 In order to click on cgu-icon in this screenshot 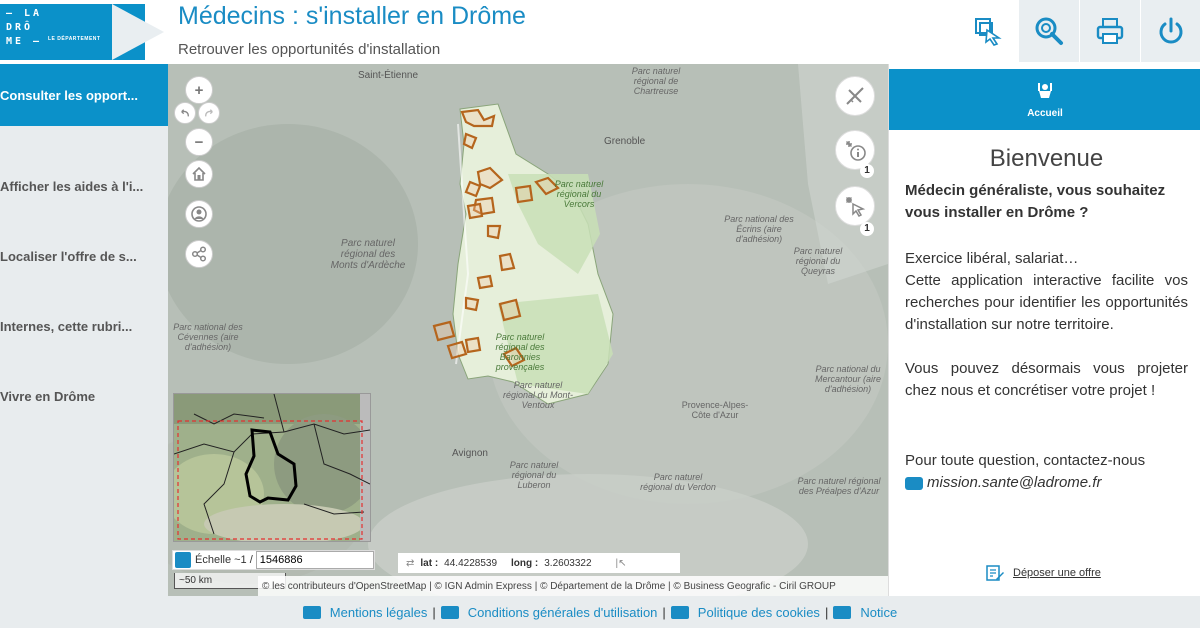, I will do `click(449, 612)`.